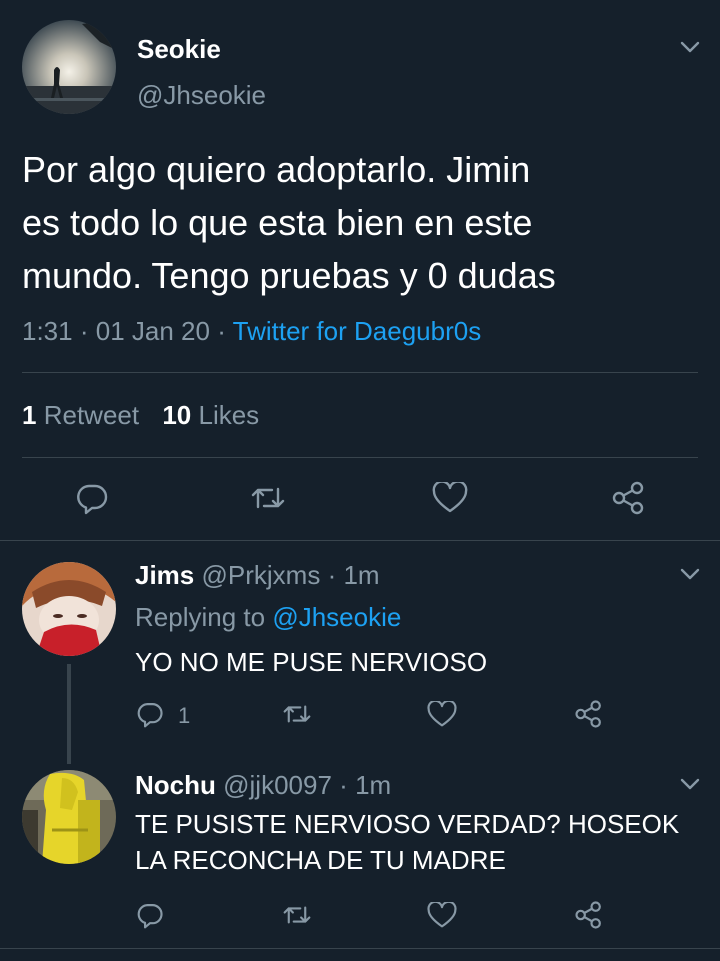 The height and width of the screenshot is (961, 720). What do you see at coordinates (229, 415) in the screenshot?
I see `like-label: Likes` at bounding box center [229, 415].